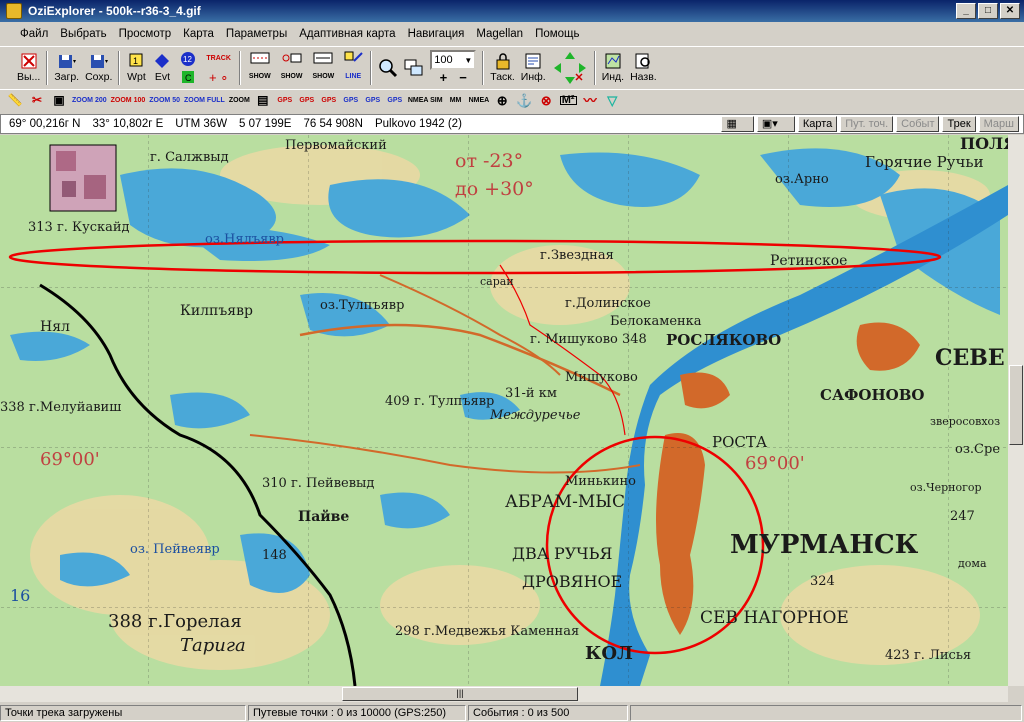 This screenshot has width=1024, height=722. Describe the element at coordinates (546, 101) in the screenshot. I see `lifebuoy-button: ⊗` at that location.